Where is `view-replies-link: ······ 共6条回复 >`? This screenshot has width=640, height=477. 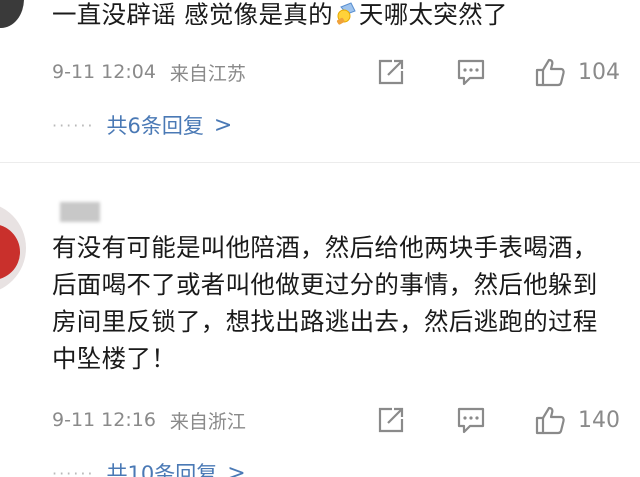 view-replies-link: ······ 共6条回复 > is located at coordinates (142, 125).